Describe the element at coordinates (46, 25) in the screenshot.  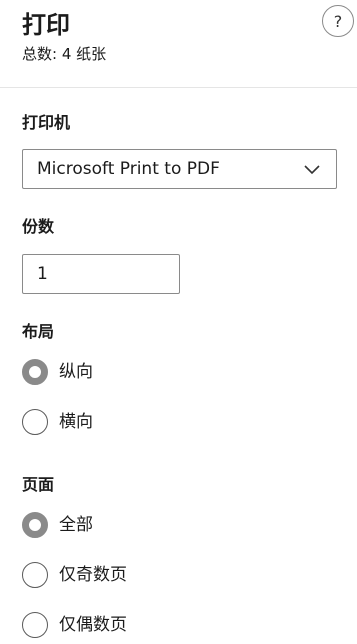
I see `page-title: 打印` at that location.